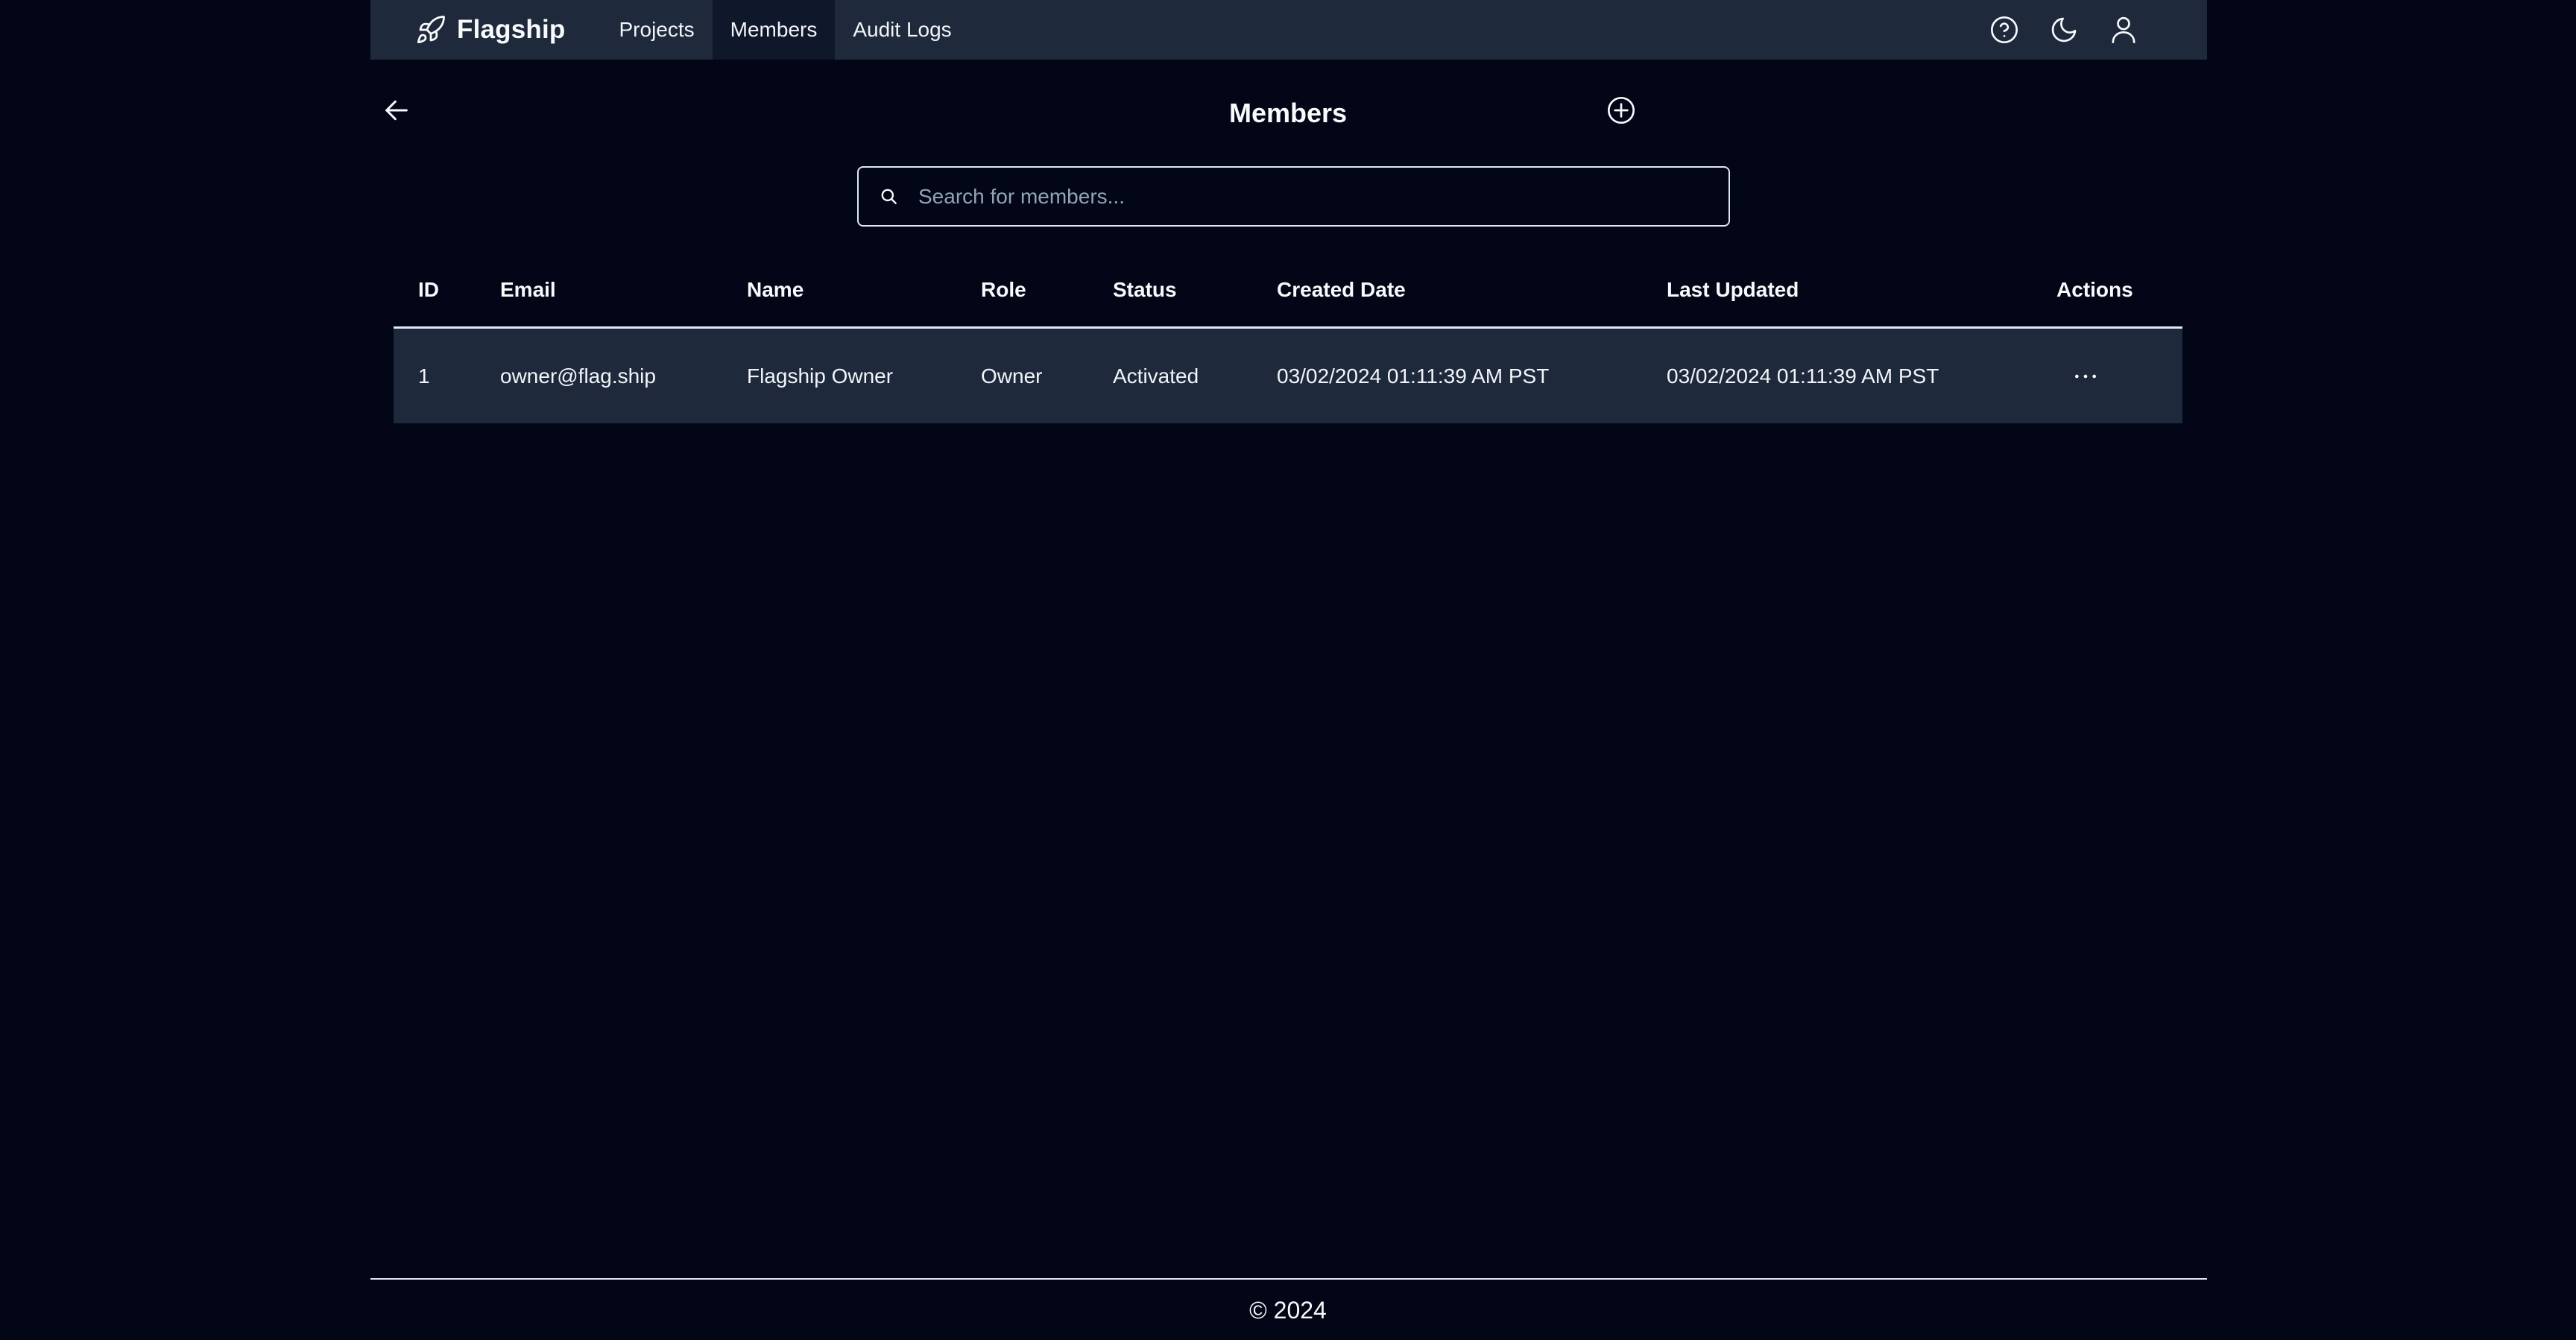  I want to click on footer-divider, so click(1288, 1279).